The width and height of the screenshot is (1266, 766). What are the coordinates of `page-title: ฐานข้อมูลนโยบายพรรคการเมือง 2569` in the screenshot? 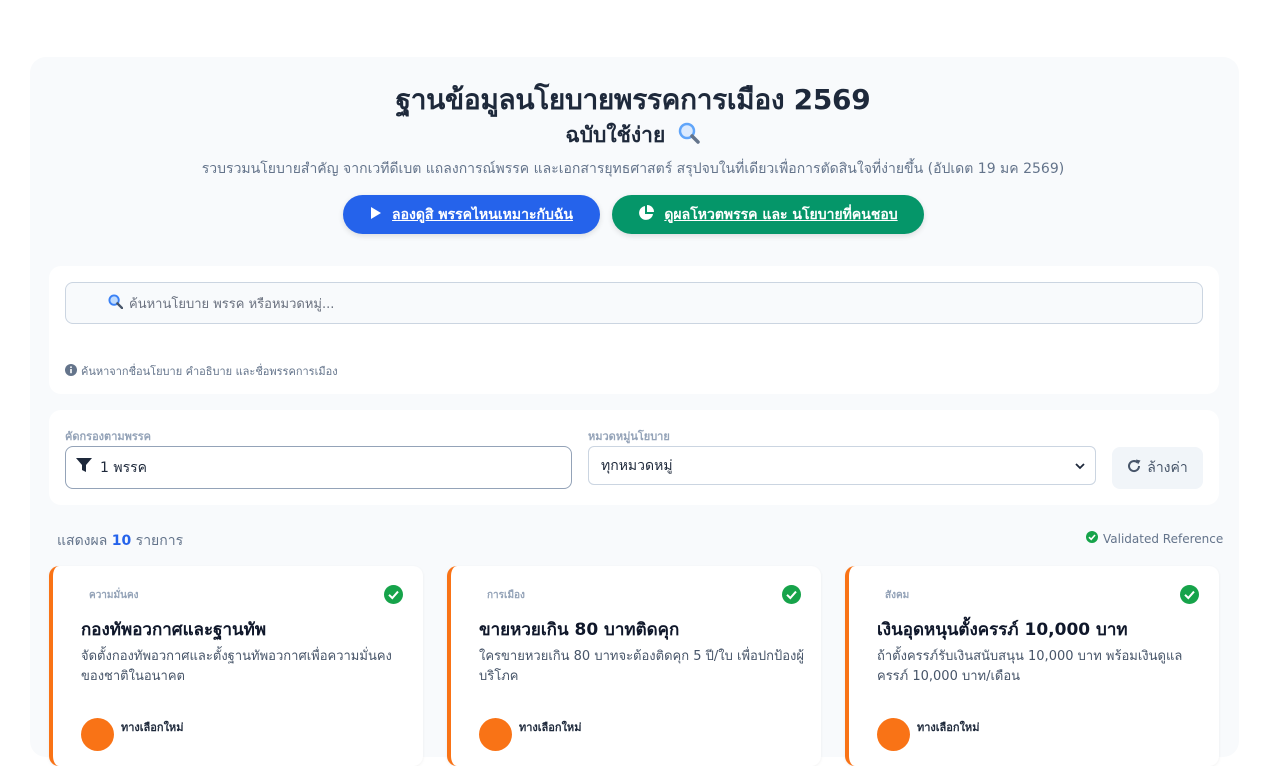 It's located at (633, 99).